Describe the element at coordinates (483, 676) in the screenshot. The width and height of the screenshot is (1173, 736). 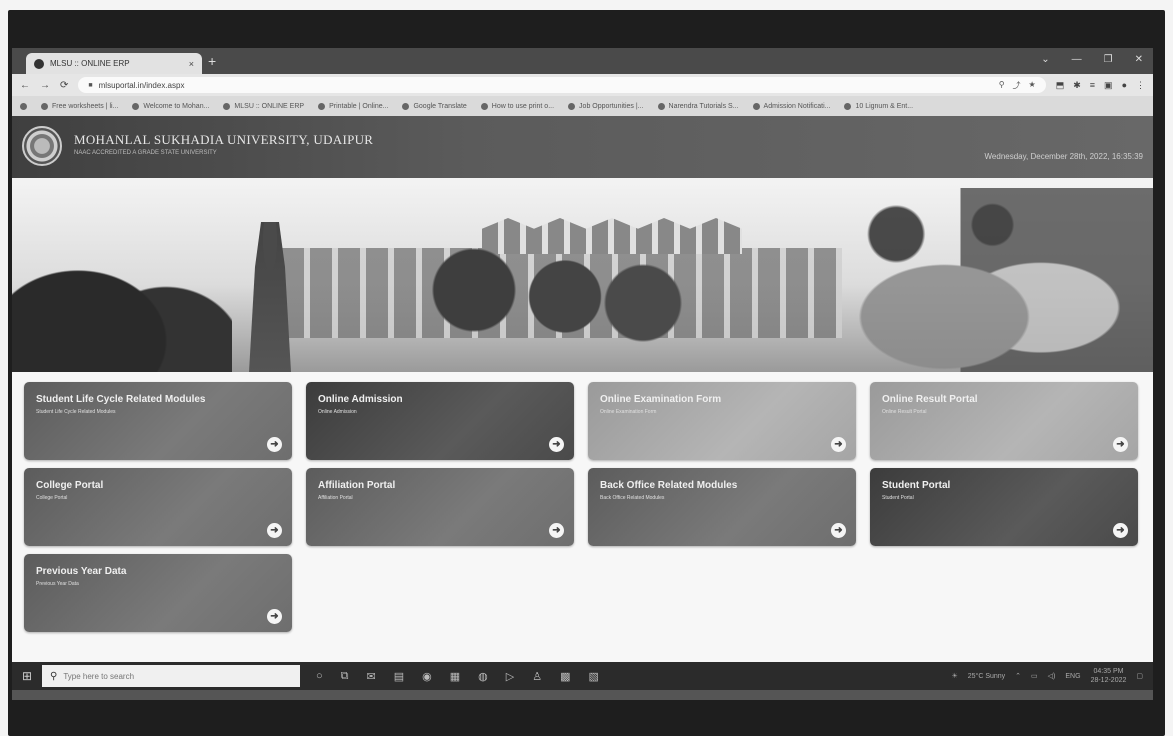
I see `browser-icon: ◍` at that location.